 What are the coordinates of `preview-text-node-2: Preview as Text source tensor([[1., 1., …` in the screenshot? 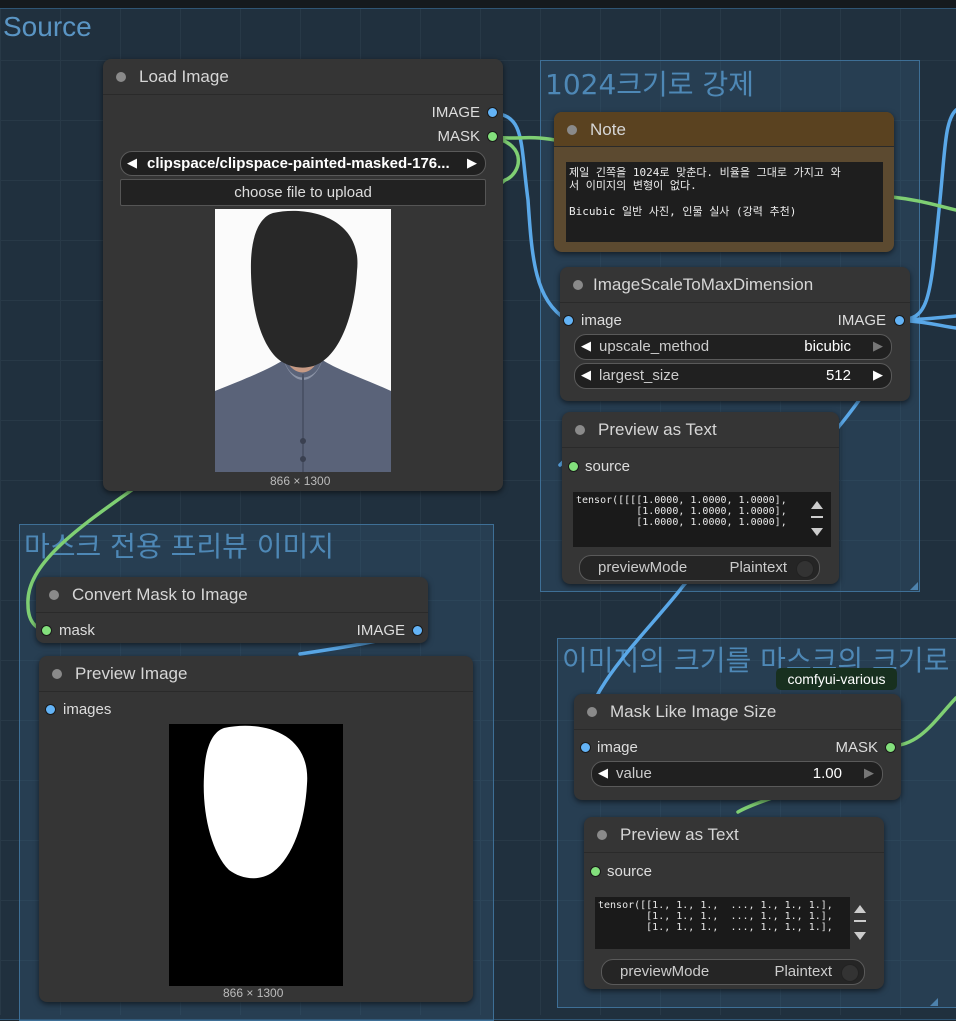 It's located at (734, 903).